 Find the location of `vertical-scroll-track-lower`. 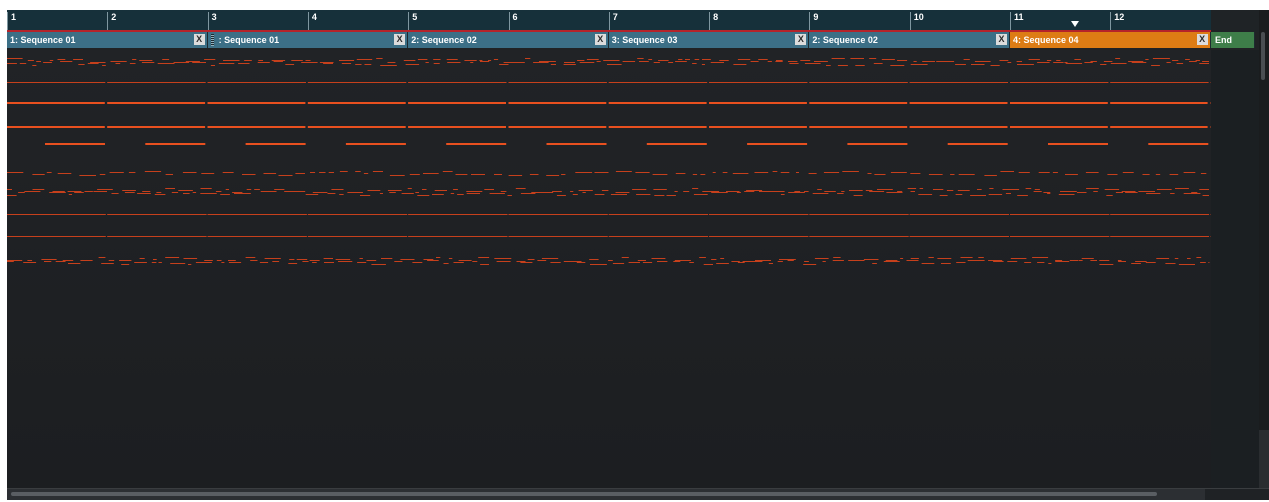

vertical-scroll-track-lower is located at coordinates (1264, 459).